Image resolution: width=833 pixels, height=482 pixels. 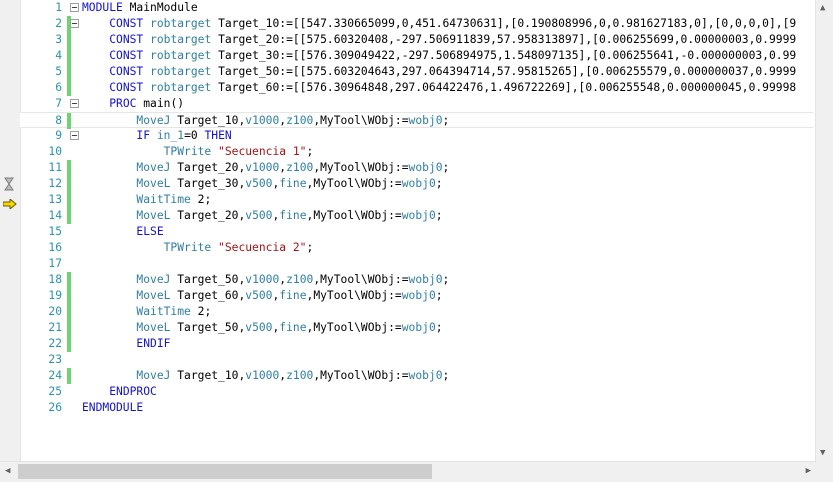 I want to click on code-token: Target_30,, so click(x=208, y=183).